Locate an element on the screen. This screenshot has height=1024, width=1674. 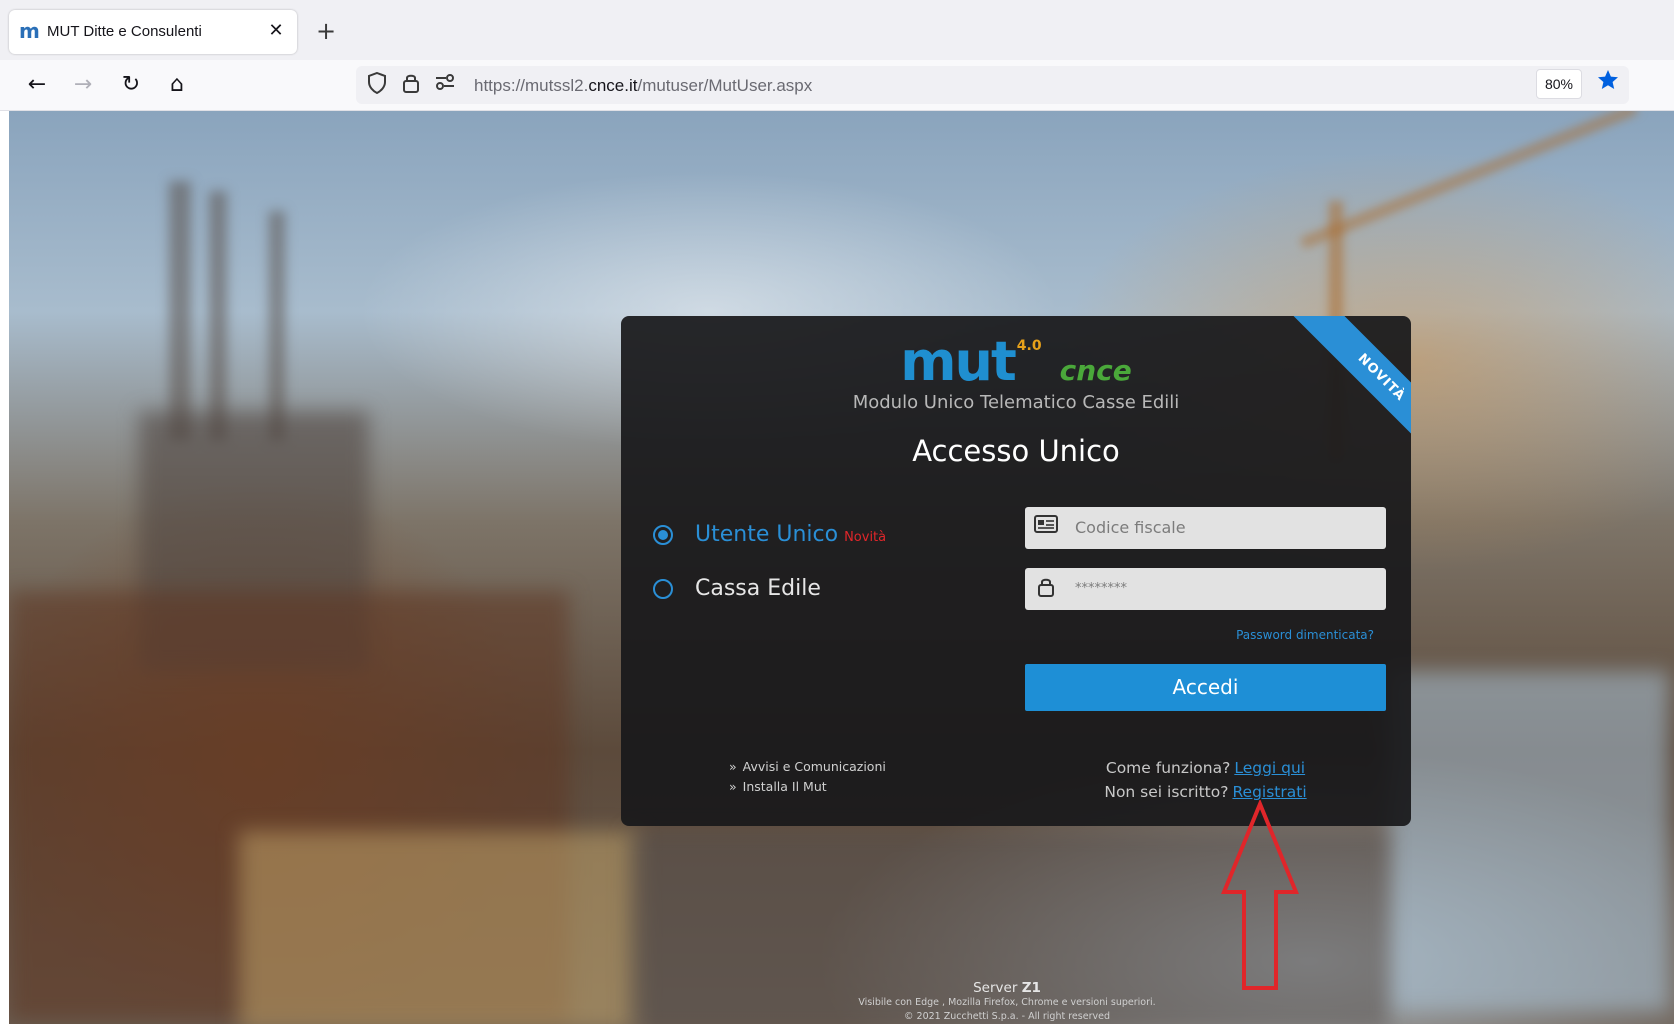
login-button: Accedi is located at coordinates (1205, 687).